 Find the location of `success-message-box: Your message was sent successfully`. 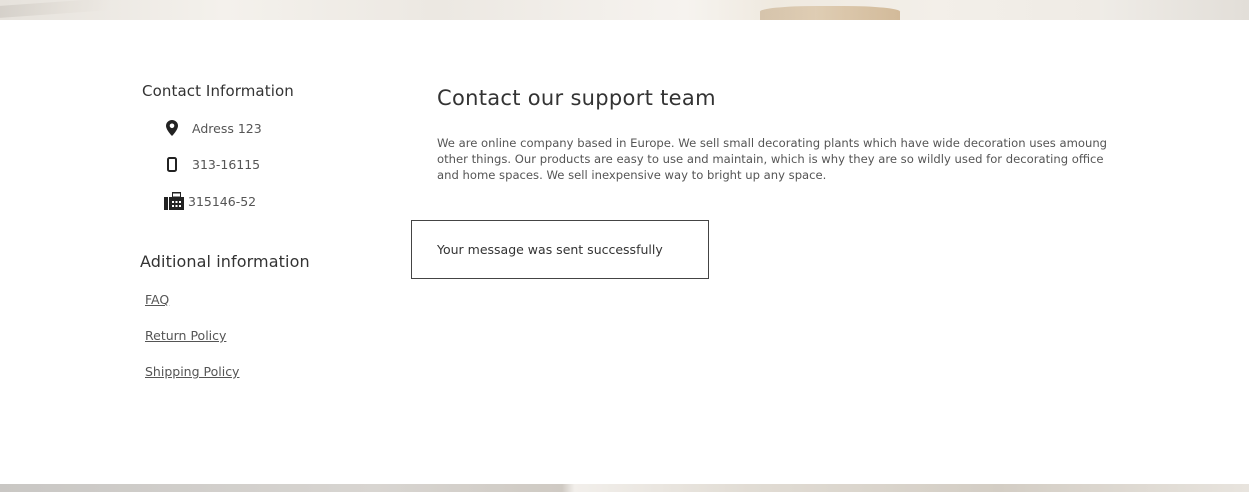

success-message-box: Your message was sent successfully is located at coordinates (560, 249).